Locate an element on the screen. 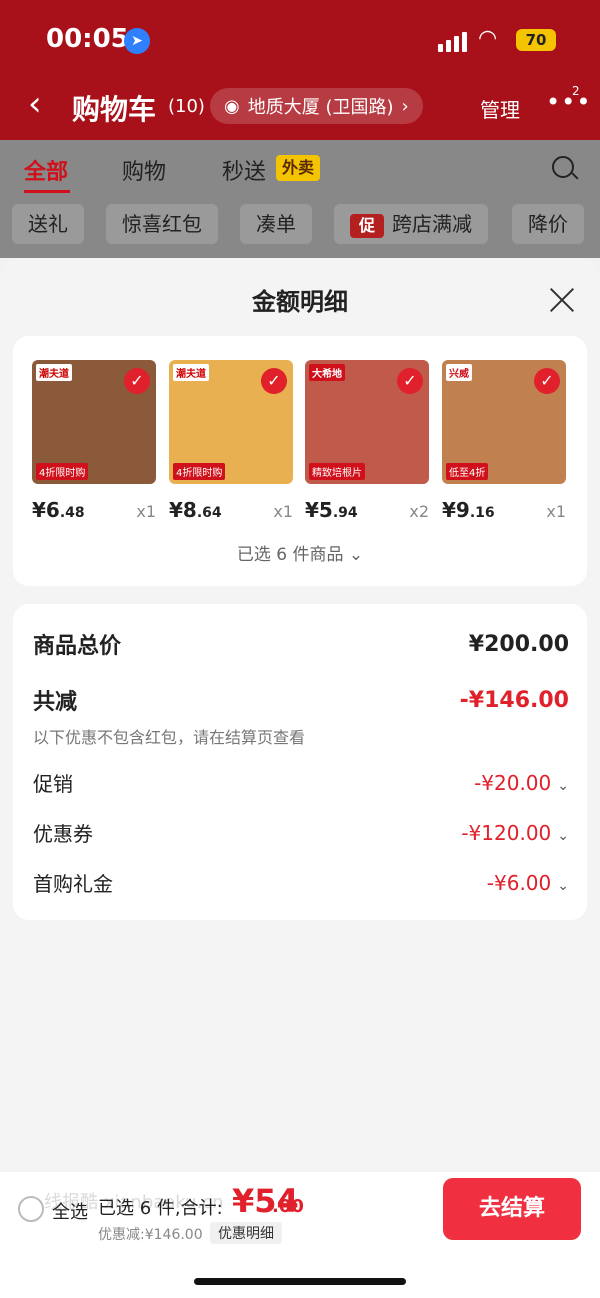 This screenshot has height=1298, width=600. checkout-button: 去结算 is located at coordinates (512, 1209).